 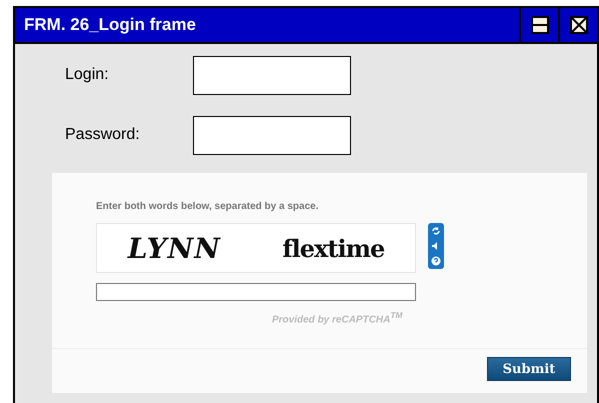 What do you see at coordinates (256, 292) in the screenshot?
I see `captcha-answer-field` at bounding box center [256, 292].